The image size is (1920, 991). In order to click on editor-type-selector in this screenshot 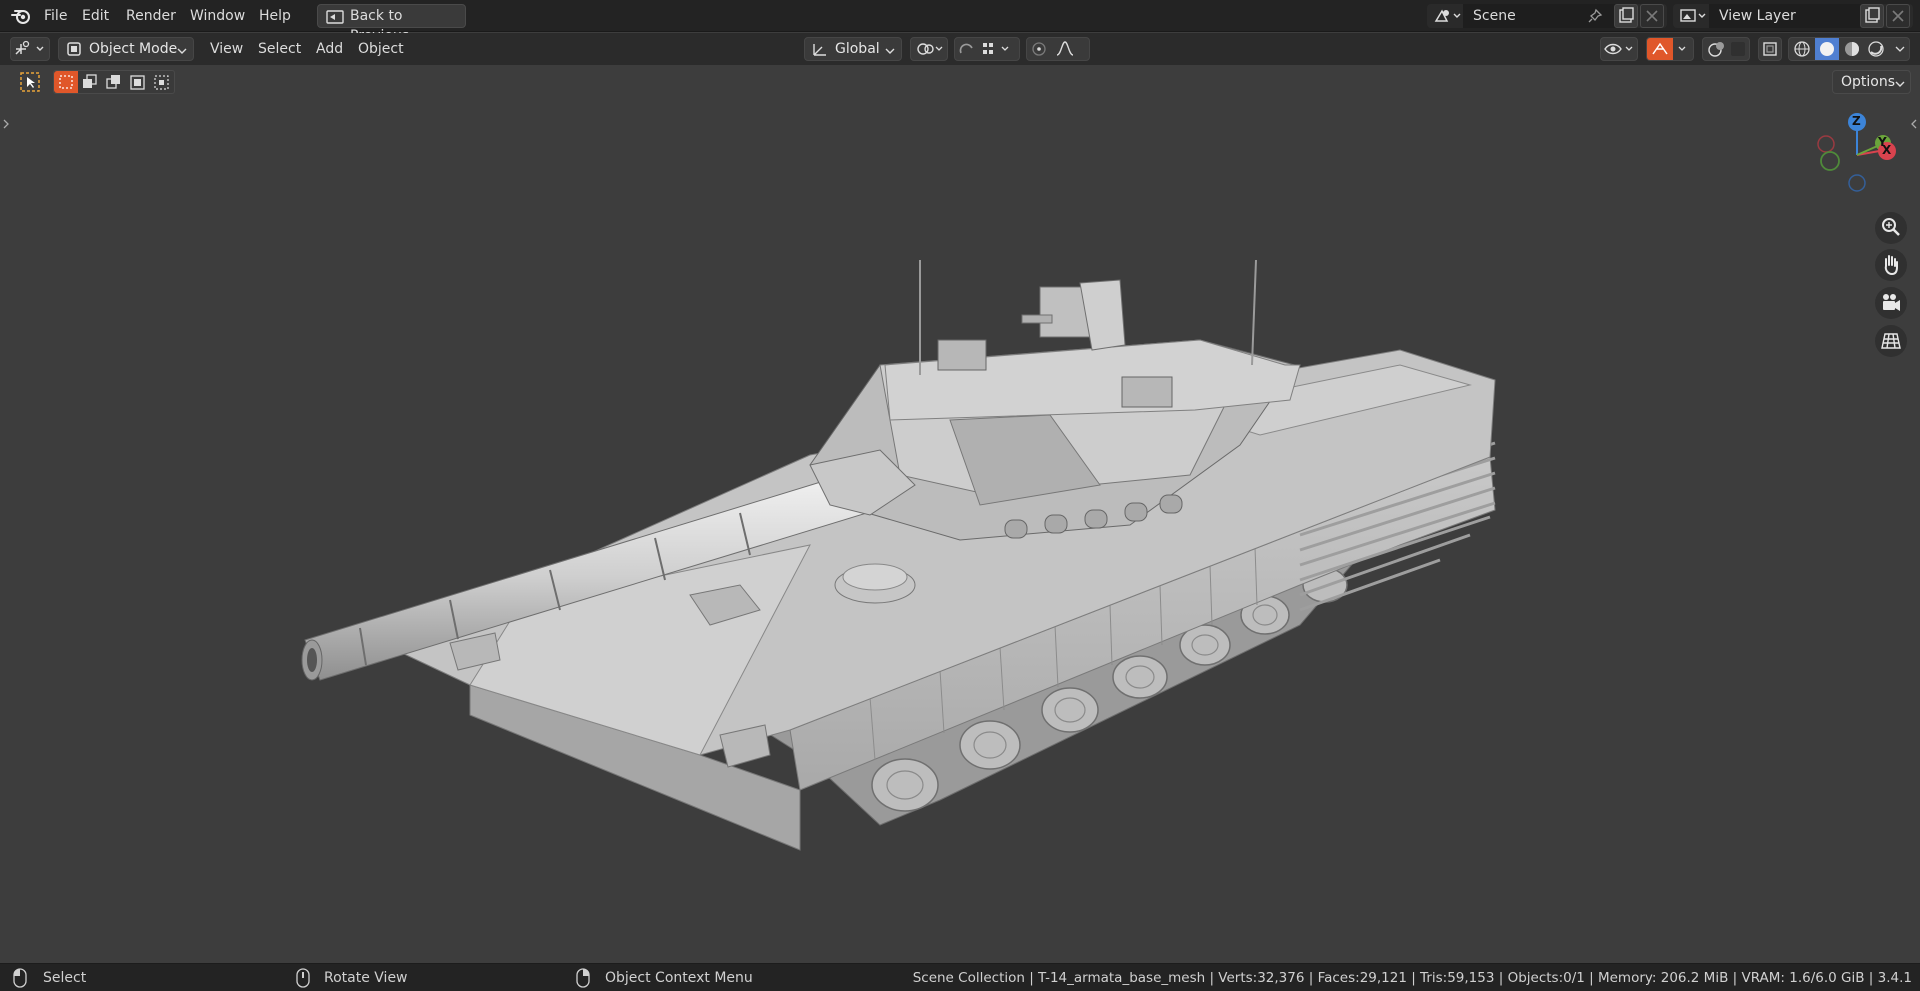, I will do `click(30, 49)`.